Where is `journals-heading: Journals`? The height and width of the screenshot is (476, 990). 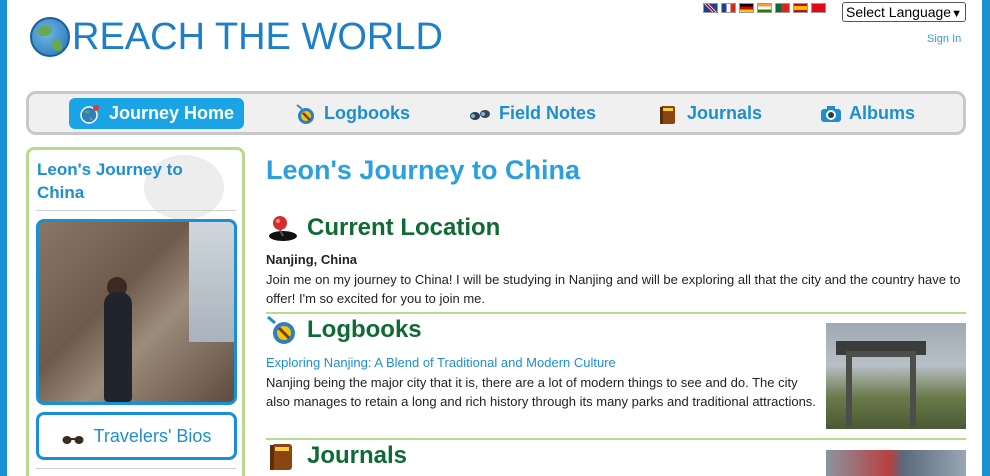
journals-heading: Journals is located at coordinates (336, 456).